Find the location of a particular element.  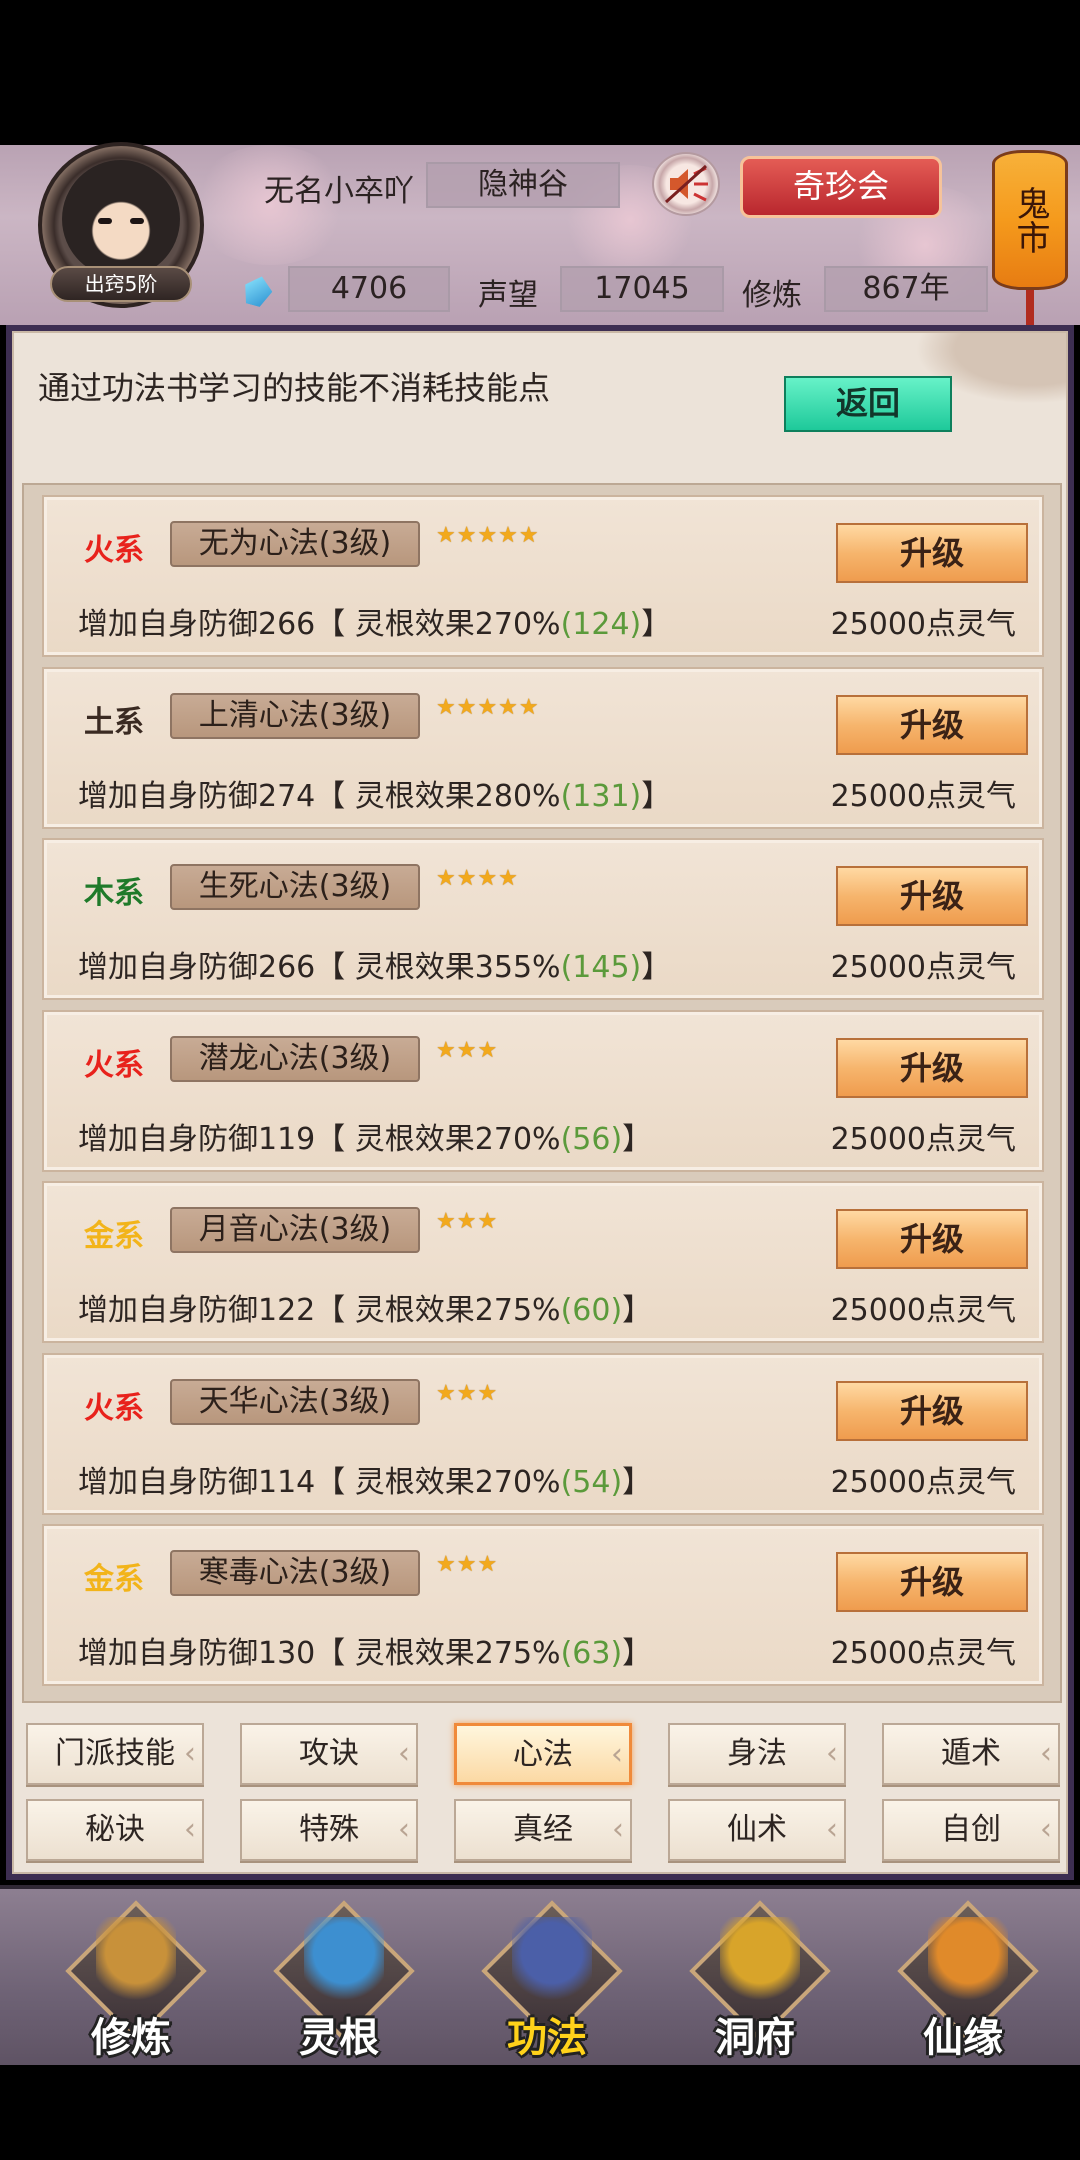

effect-bonus: (63) is located at coordinates (591, 1653).